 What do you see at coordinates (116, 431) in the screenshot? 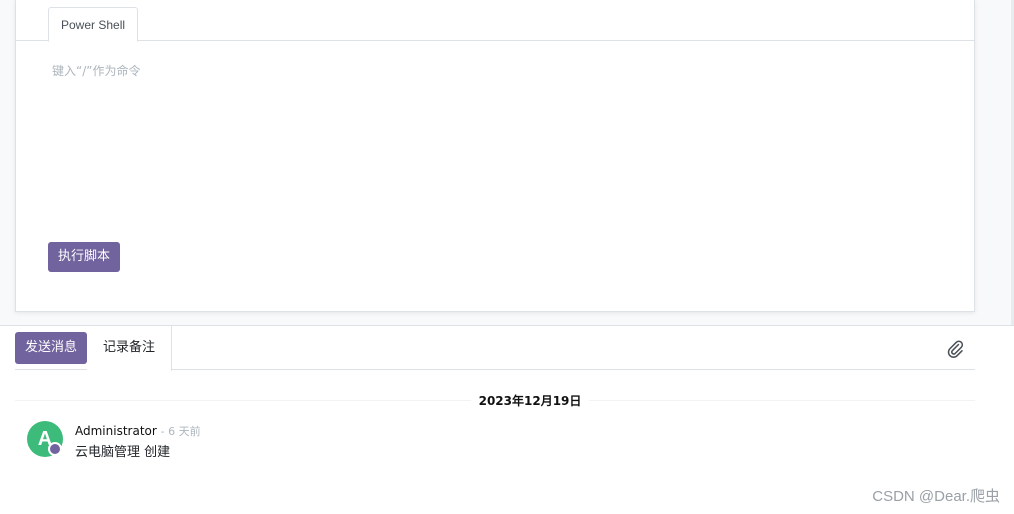
I see `message-author: Administrator` at bounding box center [116, 431].